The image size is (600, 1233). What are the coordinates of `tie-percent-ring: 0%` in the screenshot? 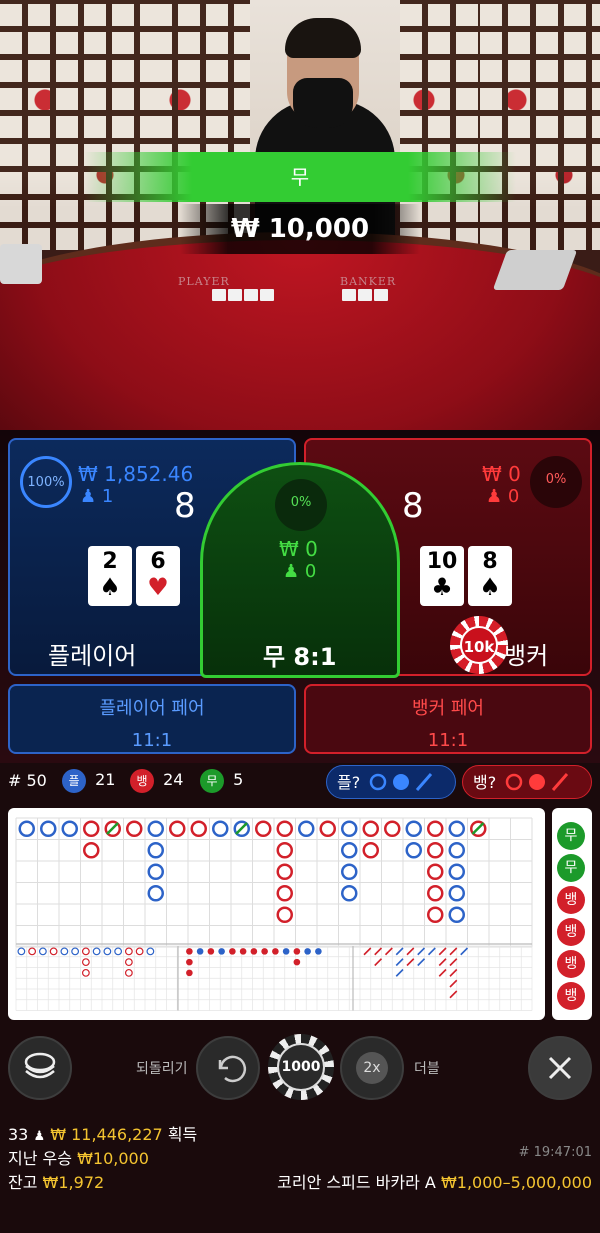 It's located at (301, 505).